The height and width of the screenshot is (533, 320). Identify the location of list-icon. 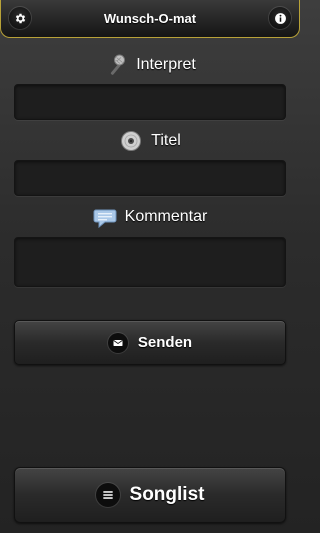
(107, 495).